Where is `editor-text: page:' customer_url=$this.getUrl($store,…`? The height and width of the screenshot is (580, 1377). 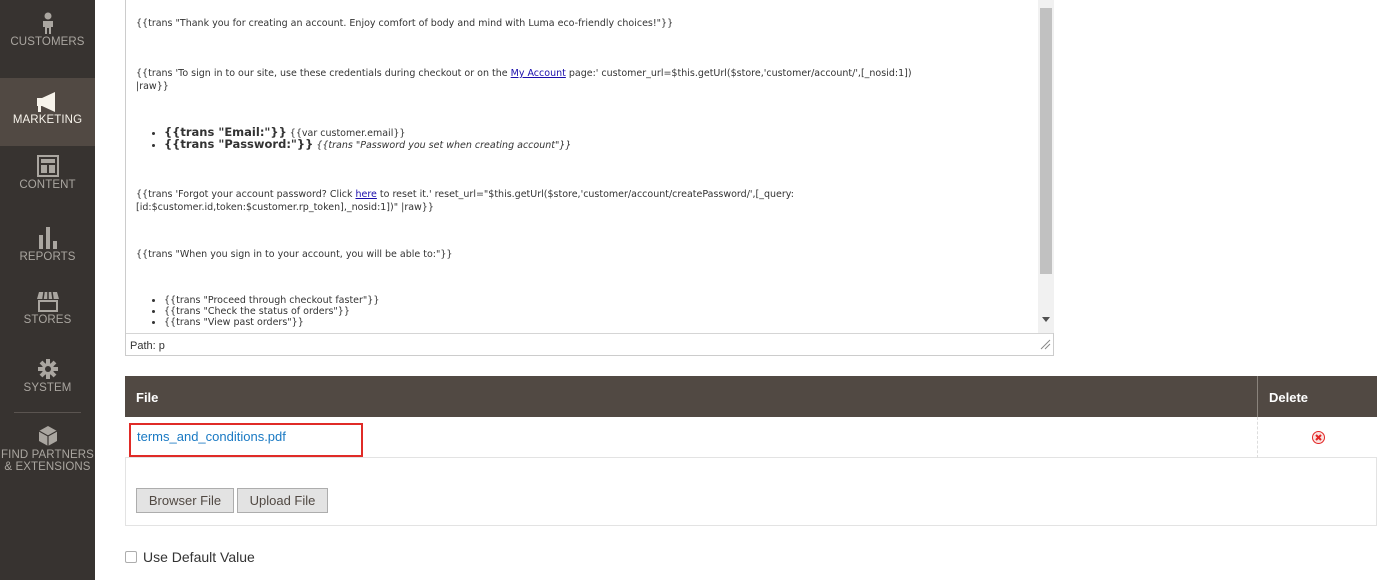 editor-text: page:' customer_url=$this.getUrl($store,… is located at coordinates (738, 73).